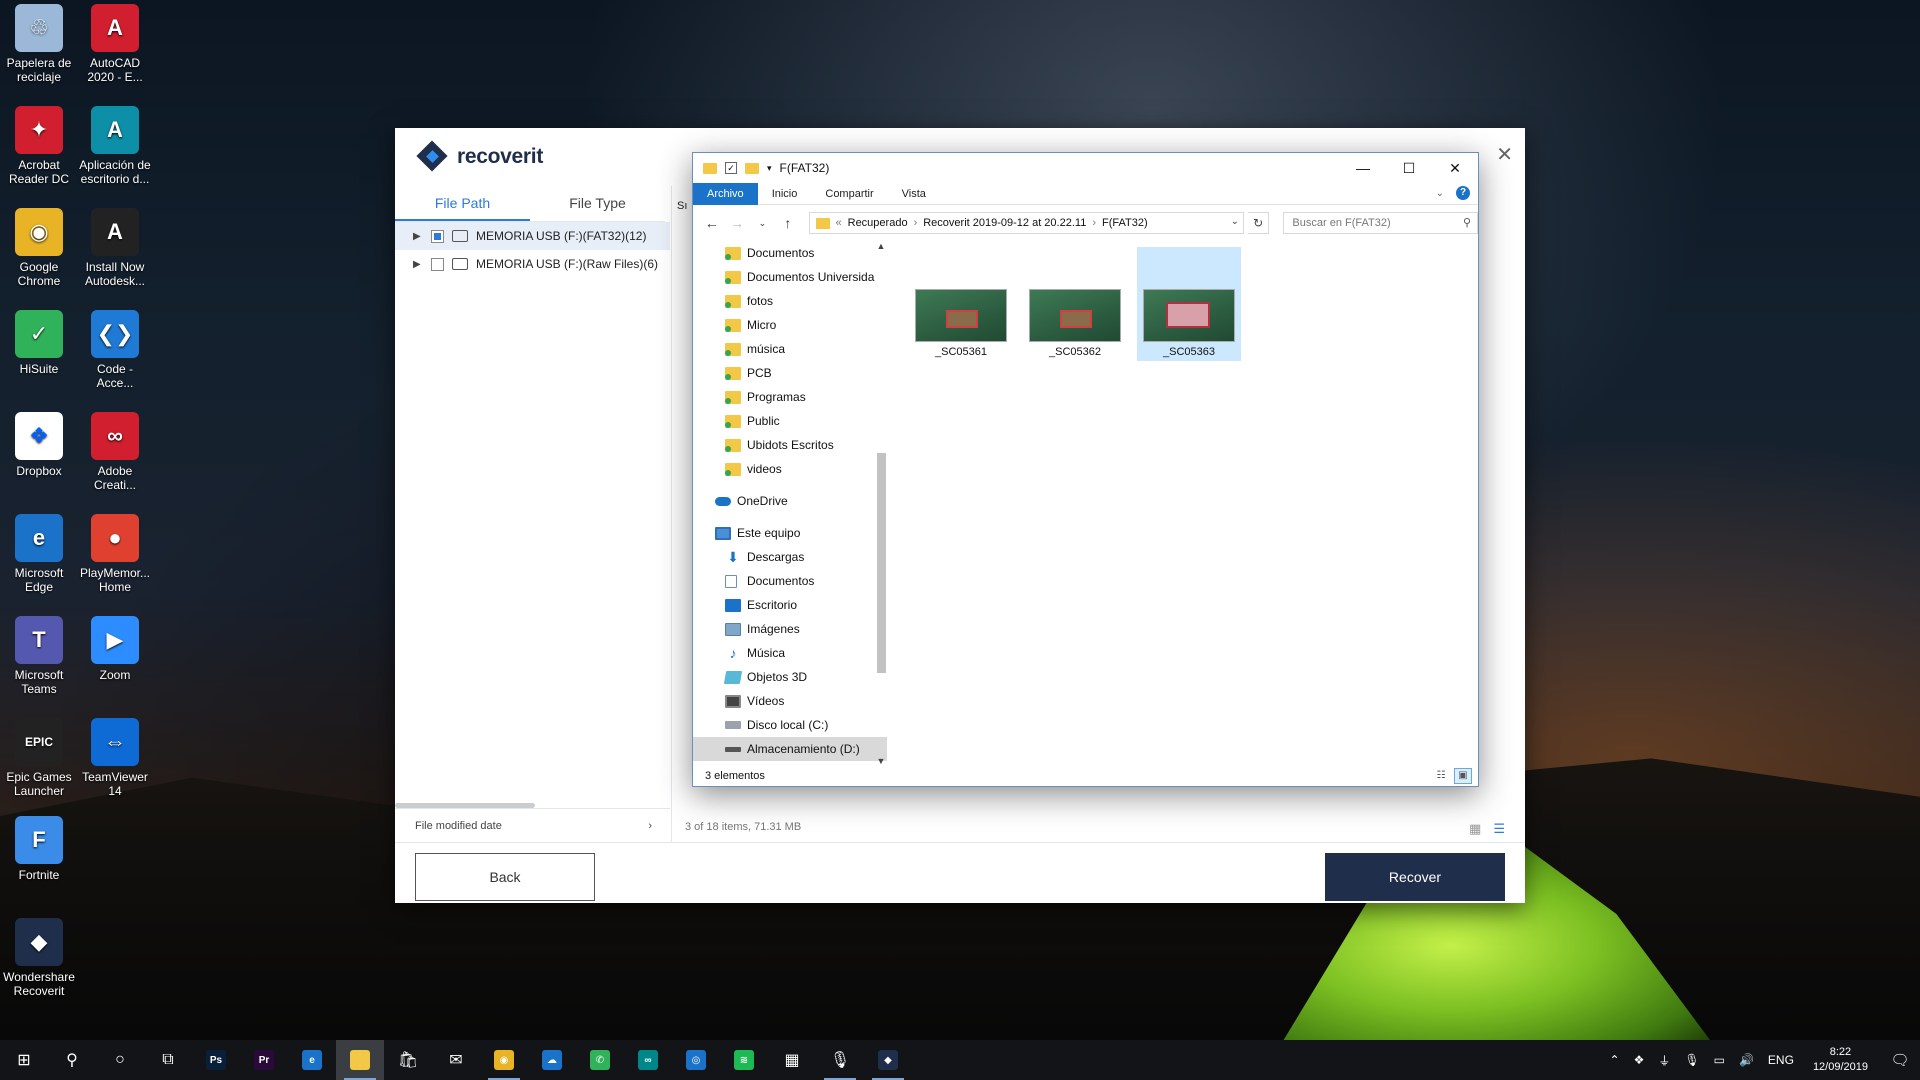  What do you see at coordinates (39, 146) in the screenshot?
I see `desktop-icon-acrobat: ✦ Acrobat Reader DC` at bounding box center [39, 146].